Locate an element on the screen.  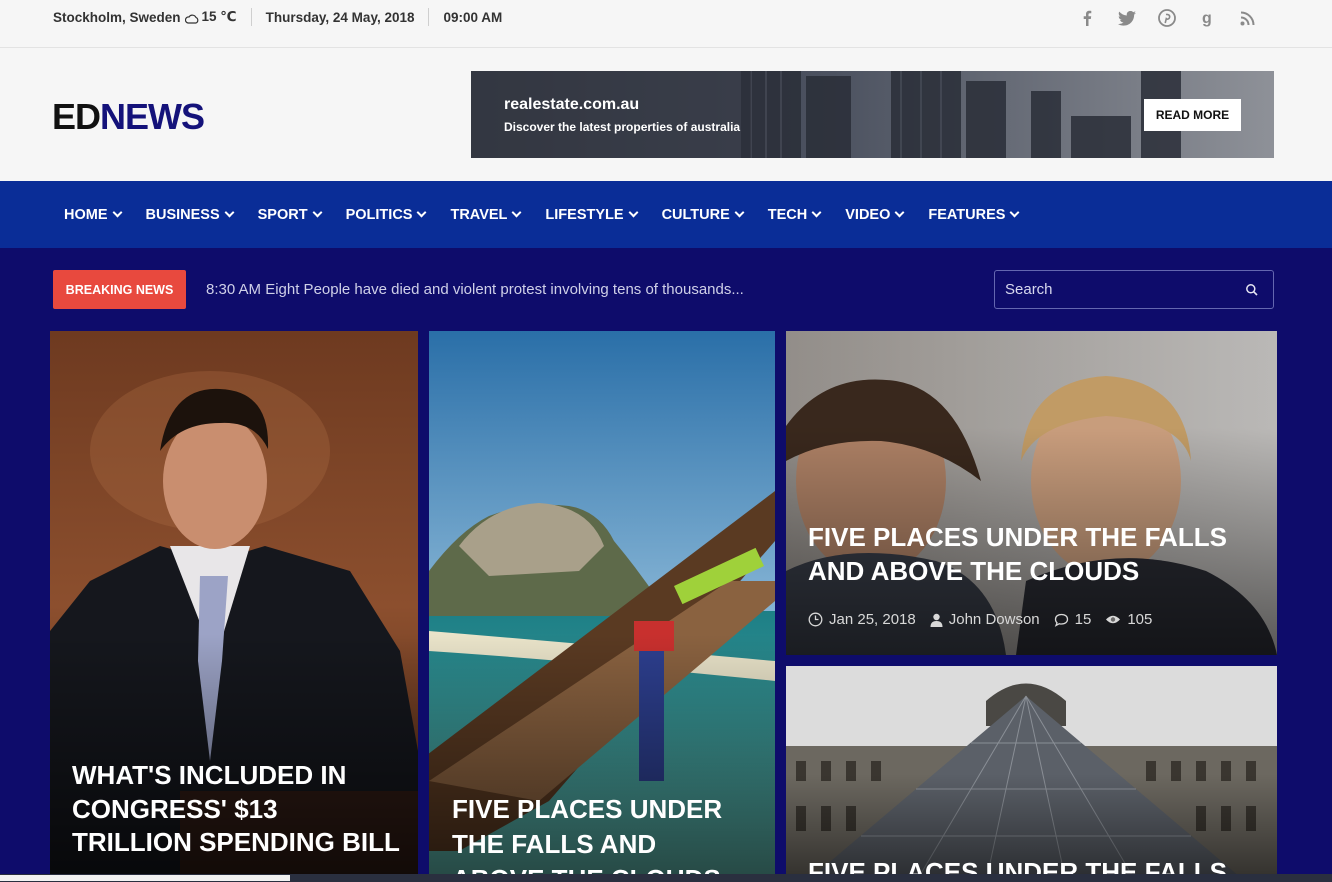
search-box is located at coordinates (1134, 289).